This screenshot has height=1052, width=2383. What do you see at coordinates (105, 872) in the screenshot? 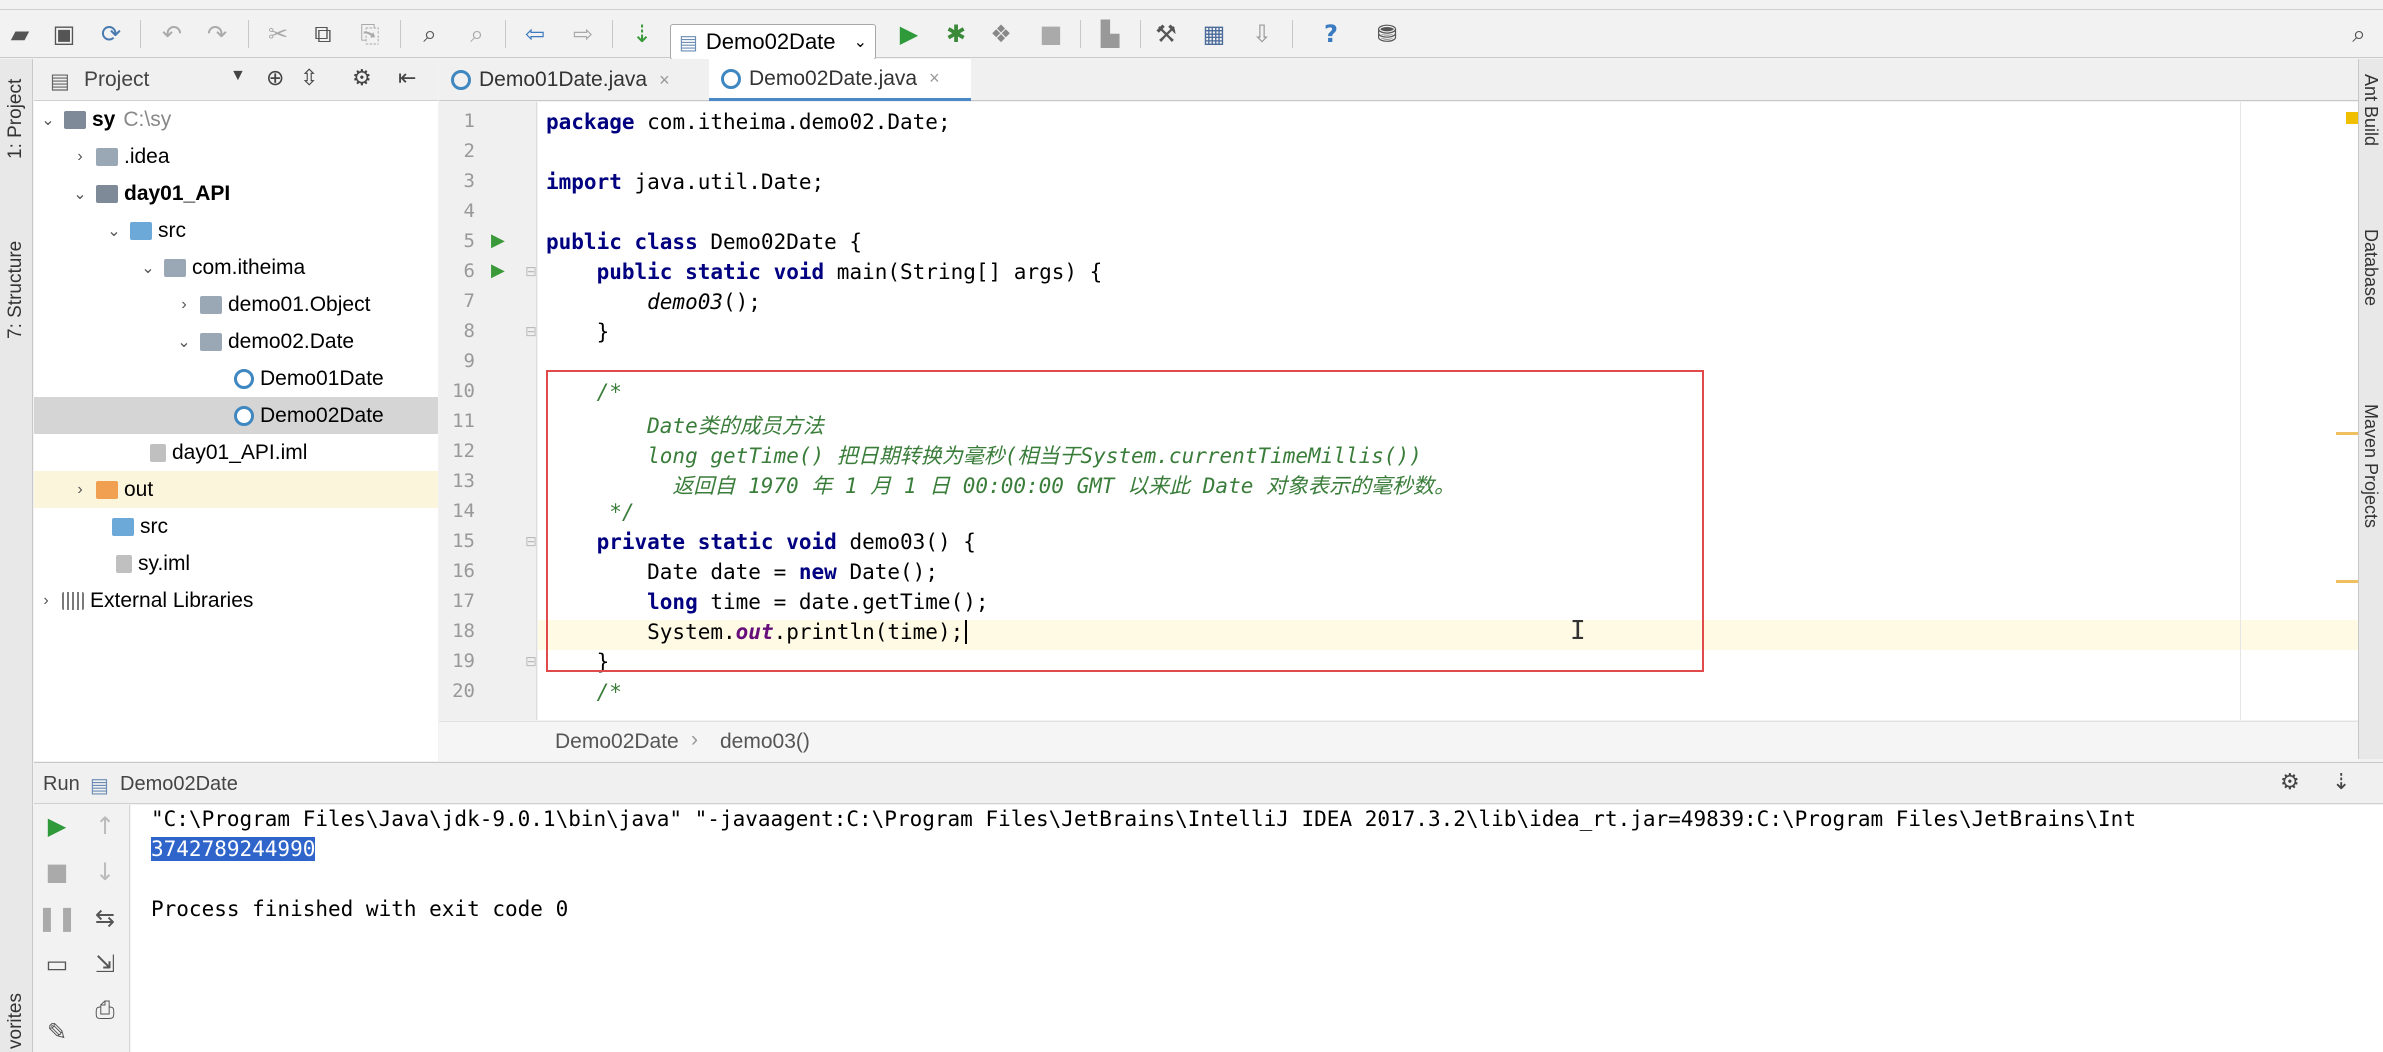
I see `down-arrow-icon: ↓` at bounding box center [105, 872].